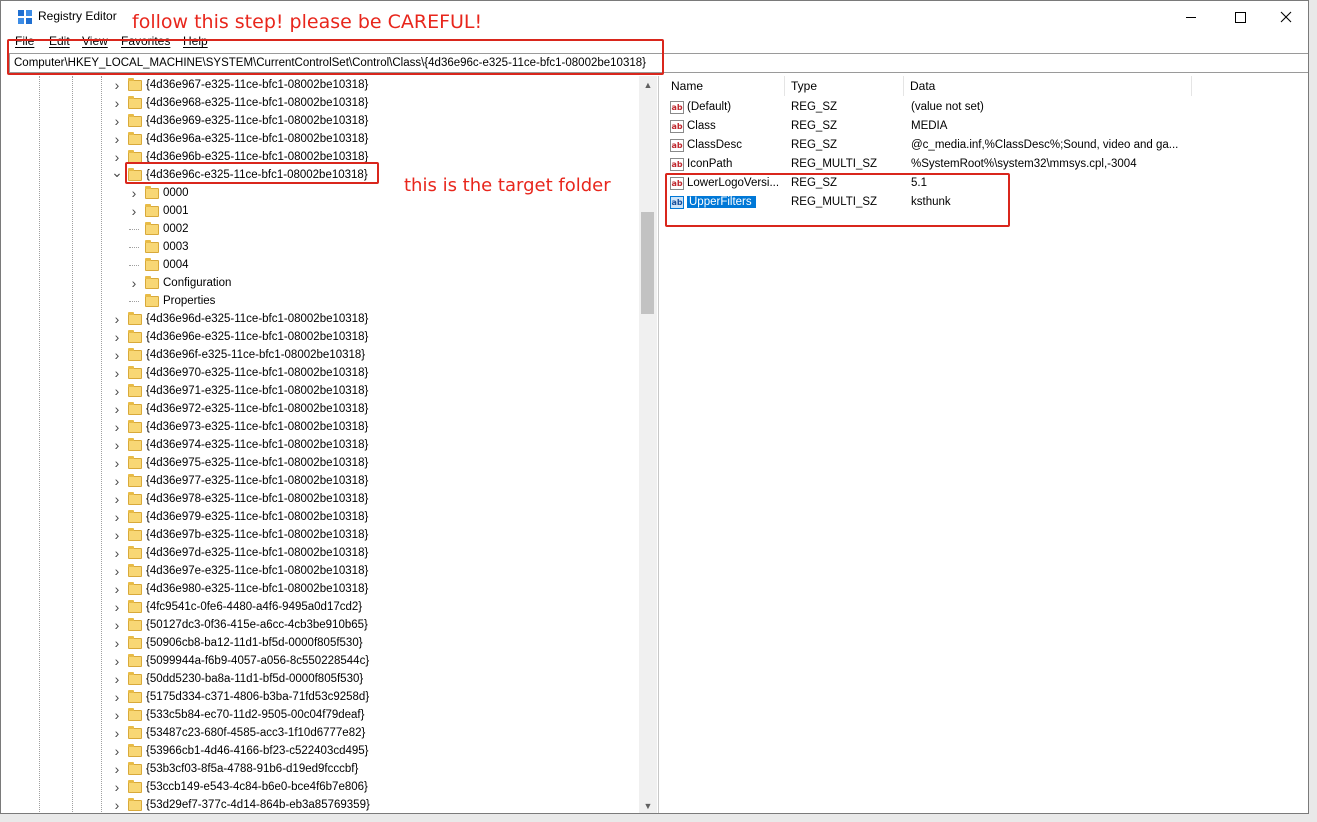 This screenshot has height=822, width=1317. What do you see at coordinates (159, 229) in the screenshot?
I see `tree-item: 0002` at bounding box center [159, 229].